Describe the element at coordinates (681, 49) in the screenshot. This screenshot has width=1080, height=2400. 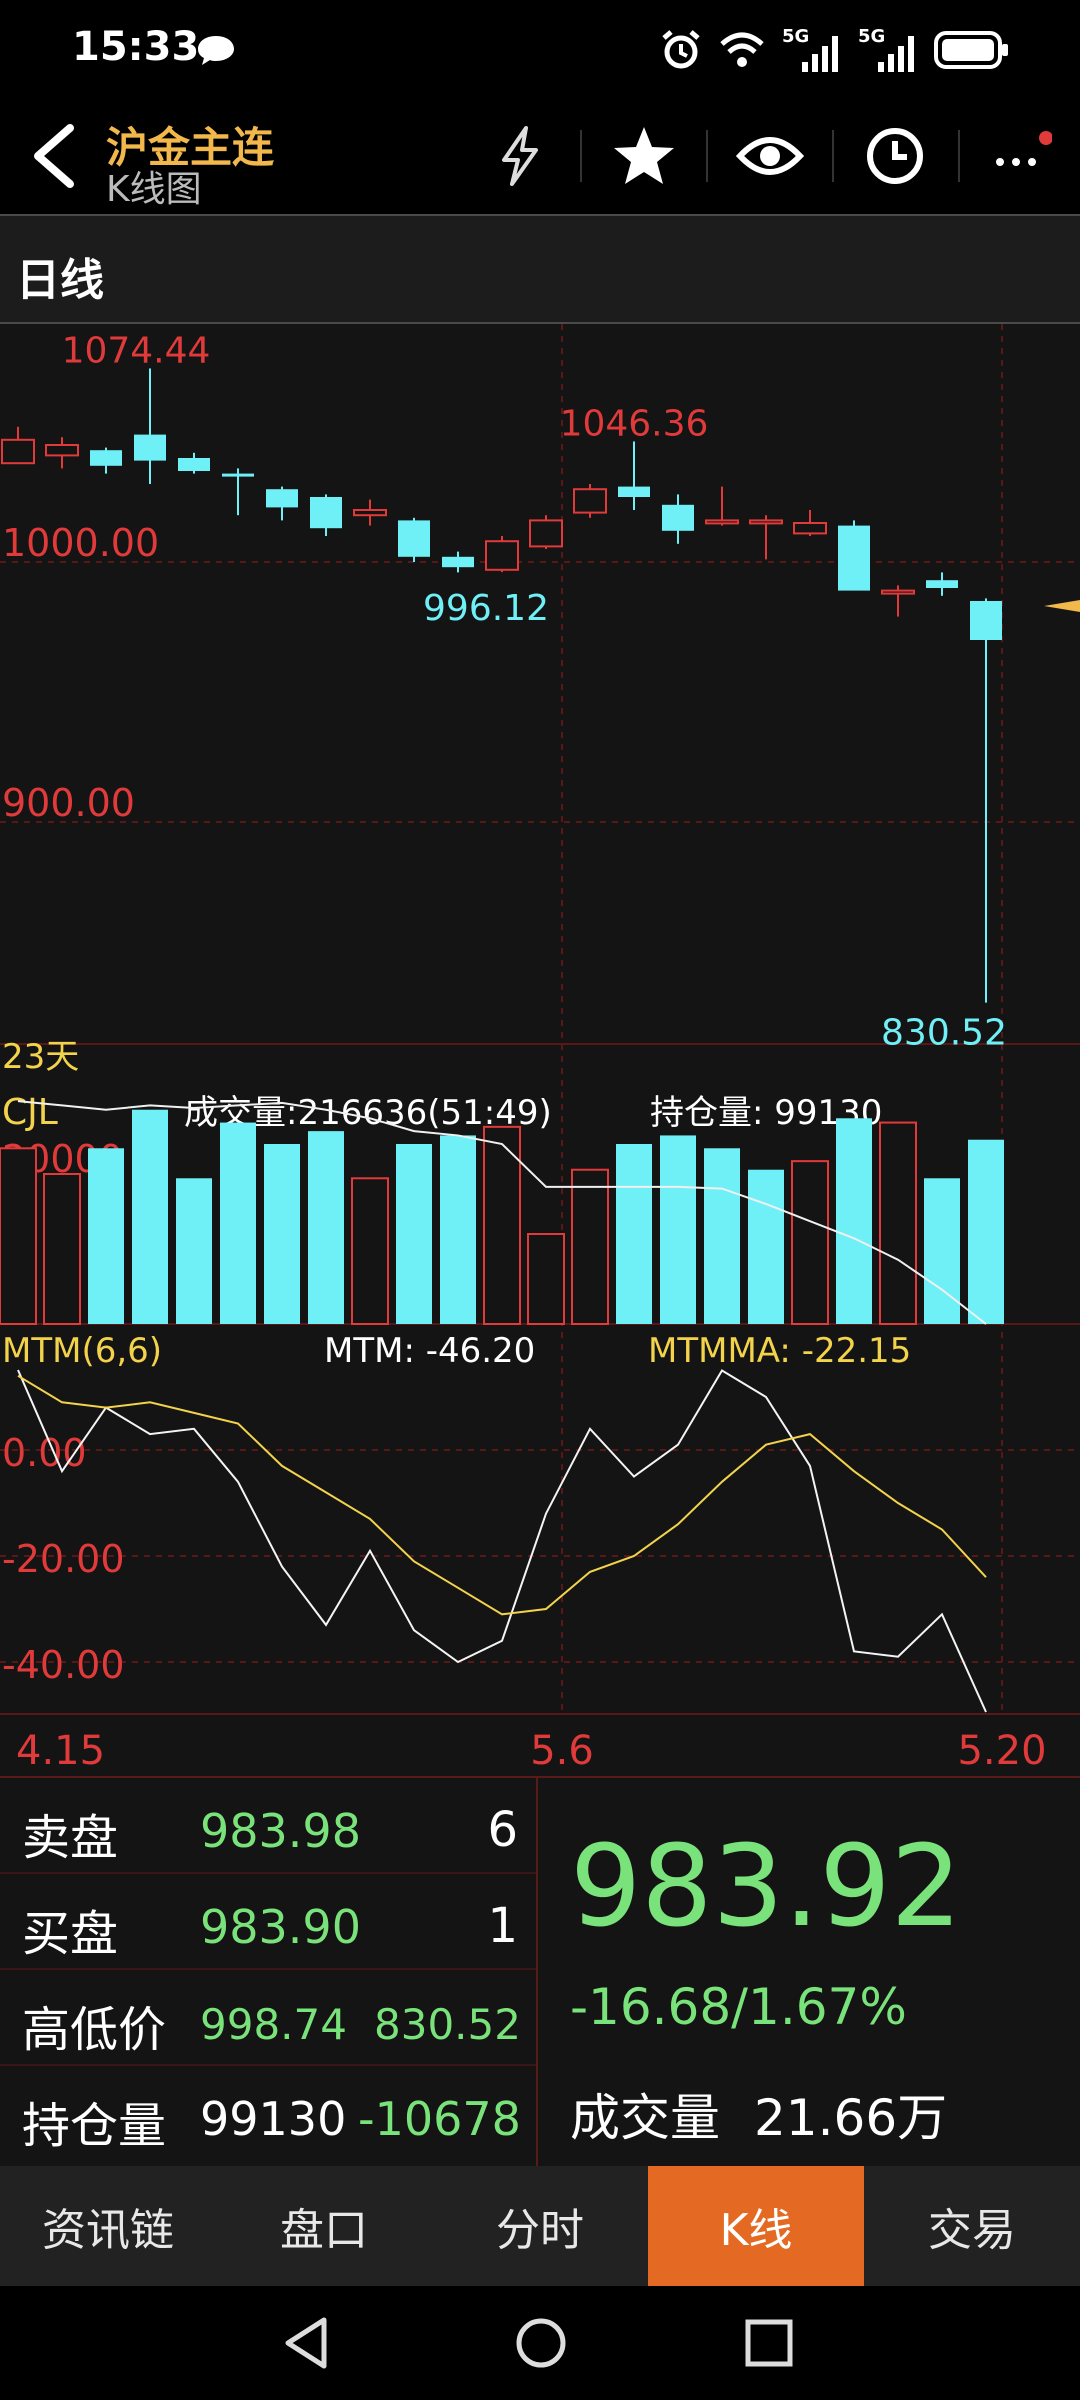
I see `alarm-icon` at that location.